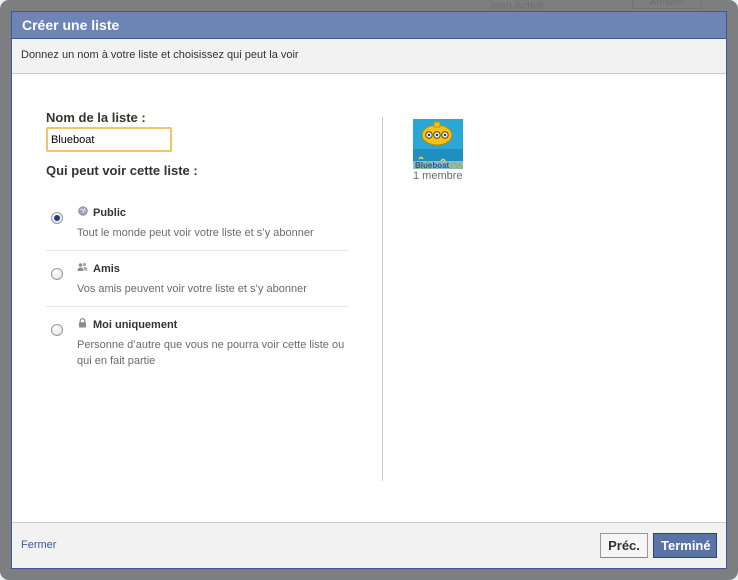  What do you see at coordinates (438, 176) in the screenshot?
I see `member-count: 1 membre` at bounding box center [438, 176].